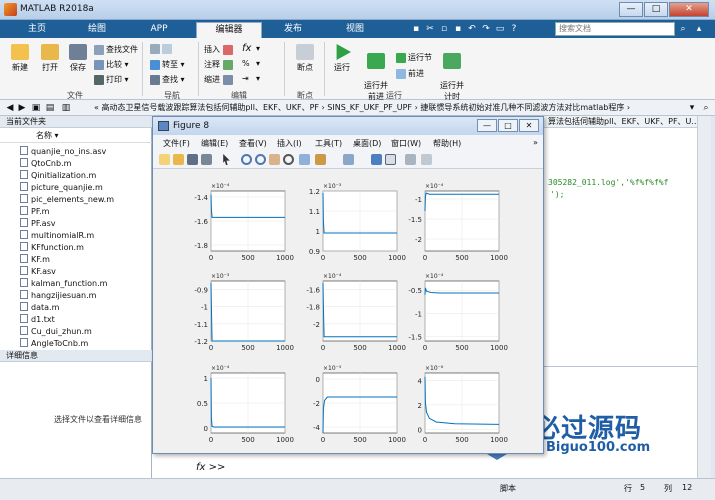  I want to click on help-icon: ?, so click(514, 29).